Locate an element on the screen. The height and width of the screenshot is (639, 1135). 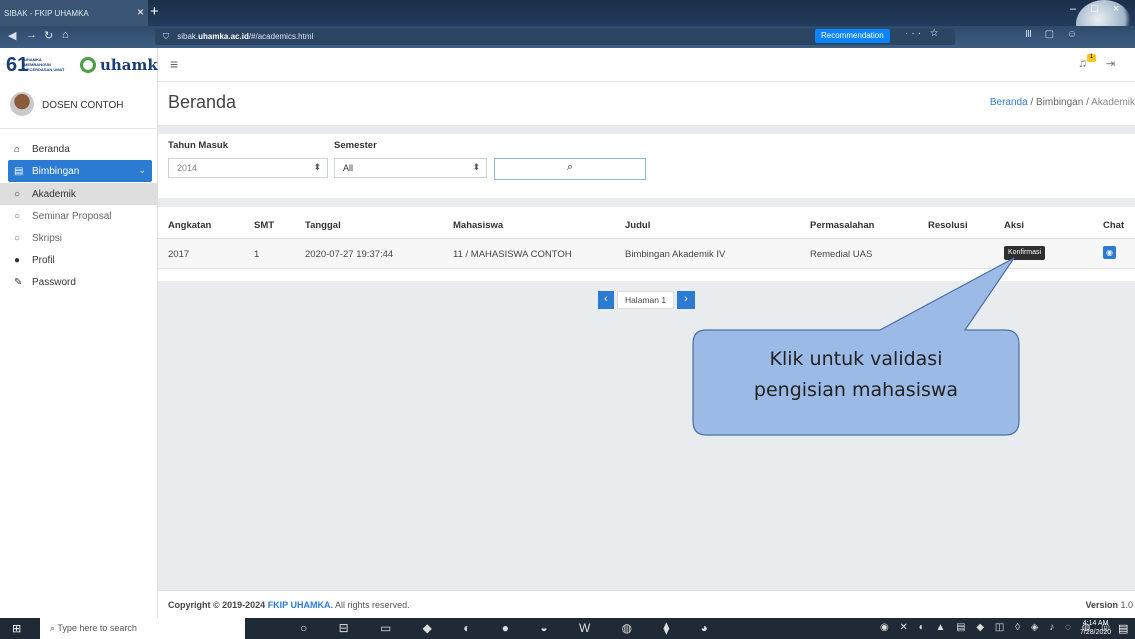
breadcrumb-beranda: Beranda is located at coordinates (1009, 102).